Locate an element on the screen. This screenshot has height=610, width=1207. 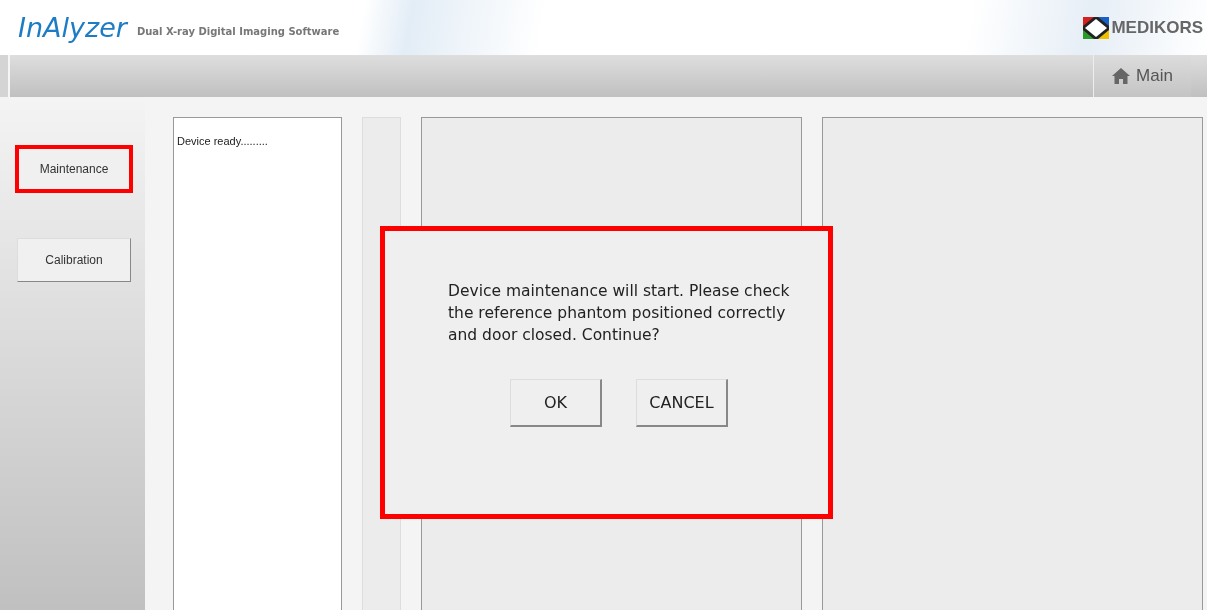
app-subtitle: Dual X-ray Digital Imaging Software is located at coordinates (238, 31).